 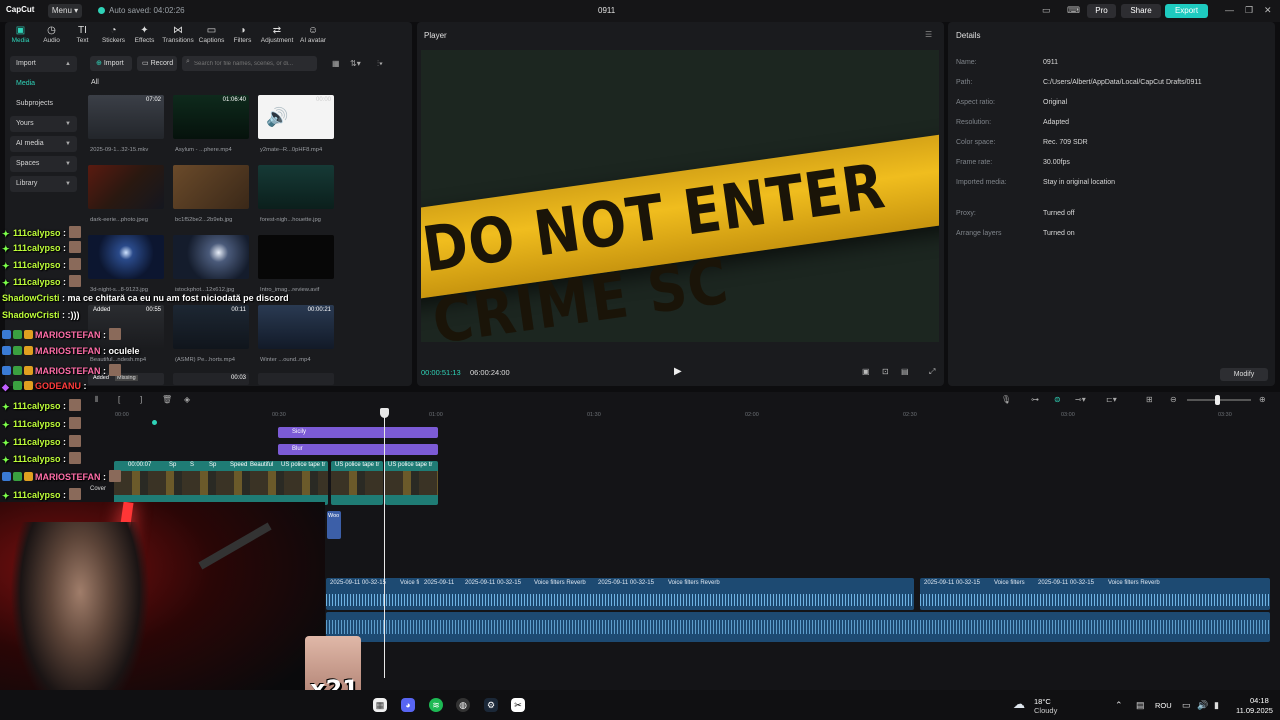 What do you see at coordinates (1262, 399) in the screenshot?
I see `zoom-in-icon: ⊕` at bounding box center [1262, 399].